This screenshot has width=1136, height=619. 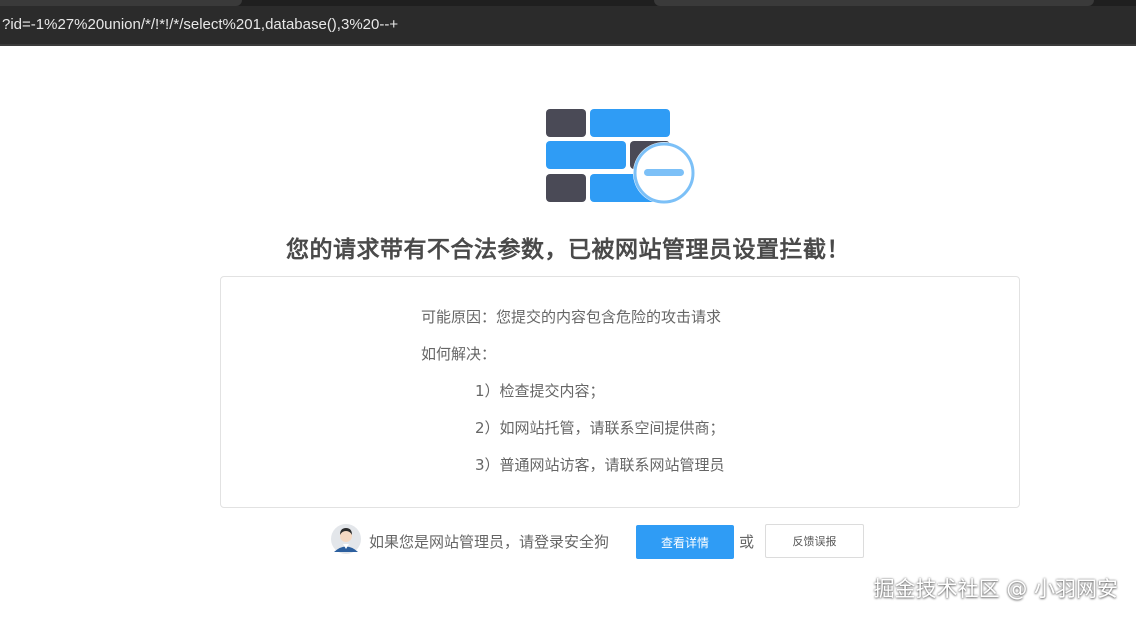 What do you see at coordinates (540, 391) in the screenshot?
I see `solution-item: 1）检查提交内容；` at bounding box center [540, 391].